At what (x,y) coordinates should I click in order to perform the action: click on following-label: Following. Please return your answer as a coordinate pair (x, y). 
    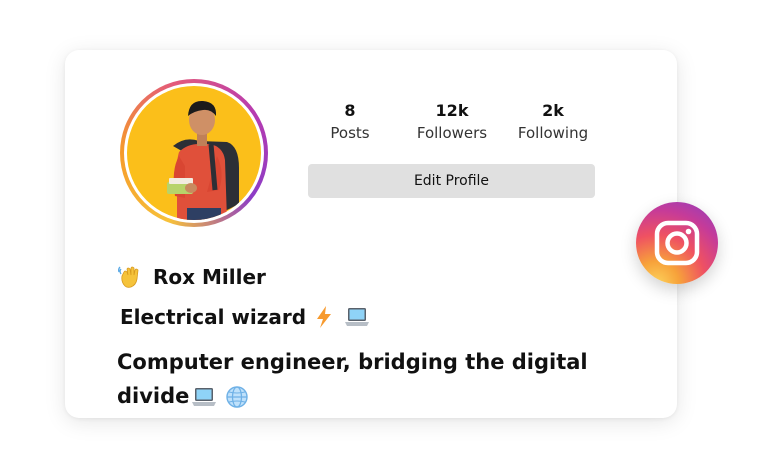
    Looking at the image, I should click on (553, 133).